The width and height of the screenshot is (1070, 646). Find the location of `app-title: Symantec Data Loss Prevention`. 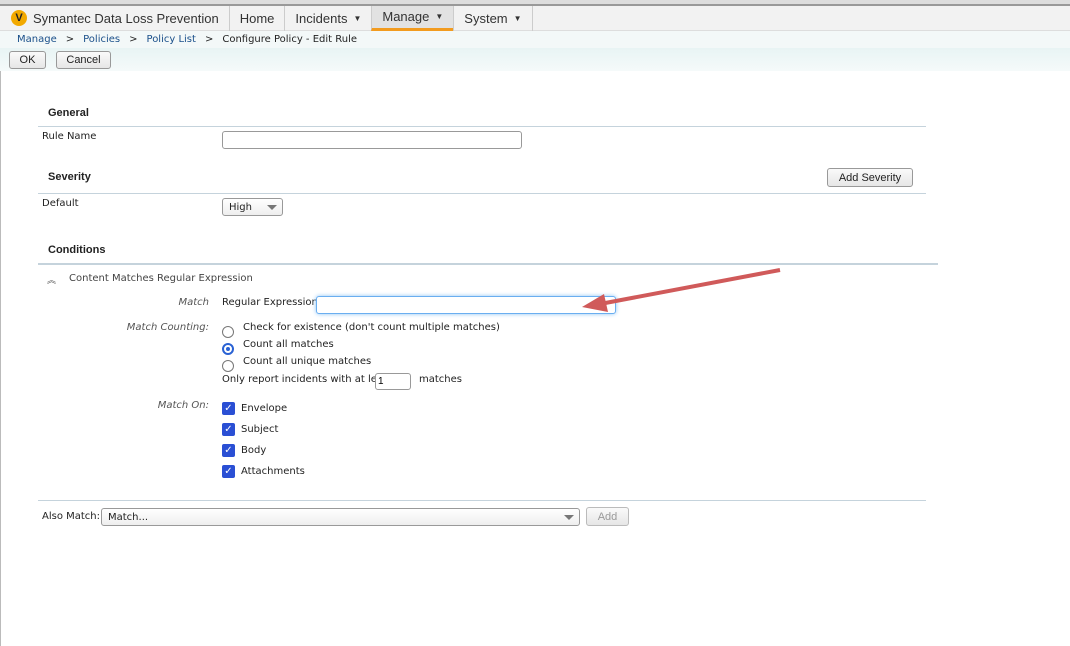

app-title: Symantec Data Loss Prevention is located at coordinates (126, 18).